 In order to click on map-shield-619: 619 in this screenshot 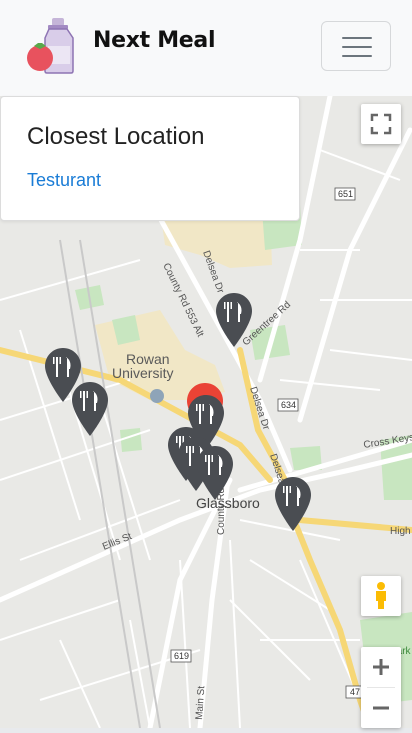, I will do `click(181, 656)`.